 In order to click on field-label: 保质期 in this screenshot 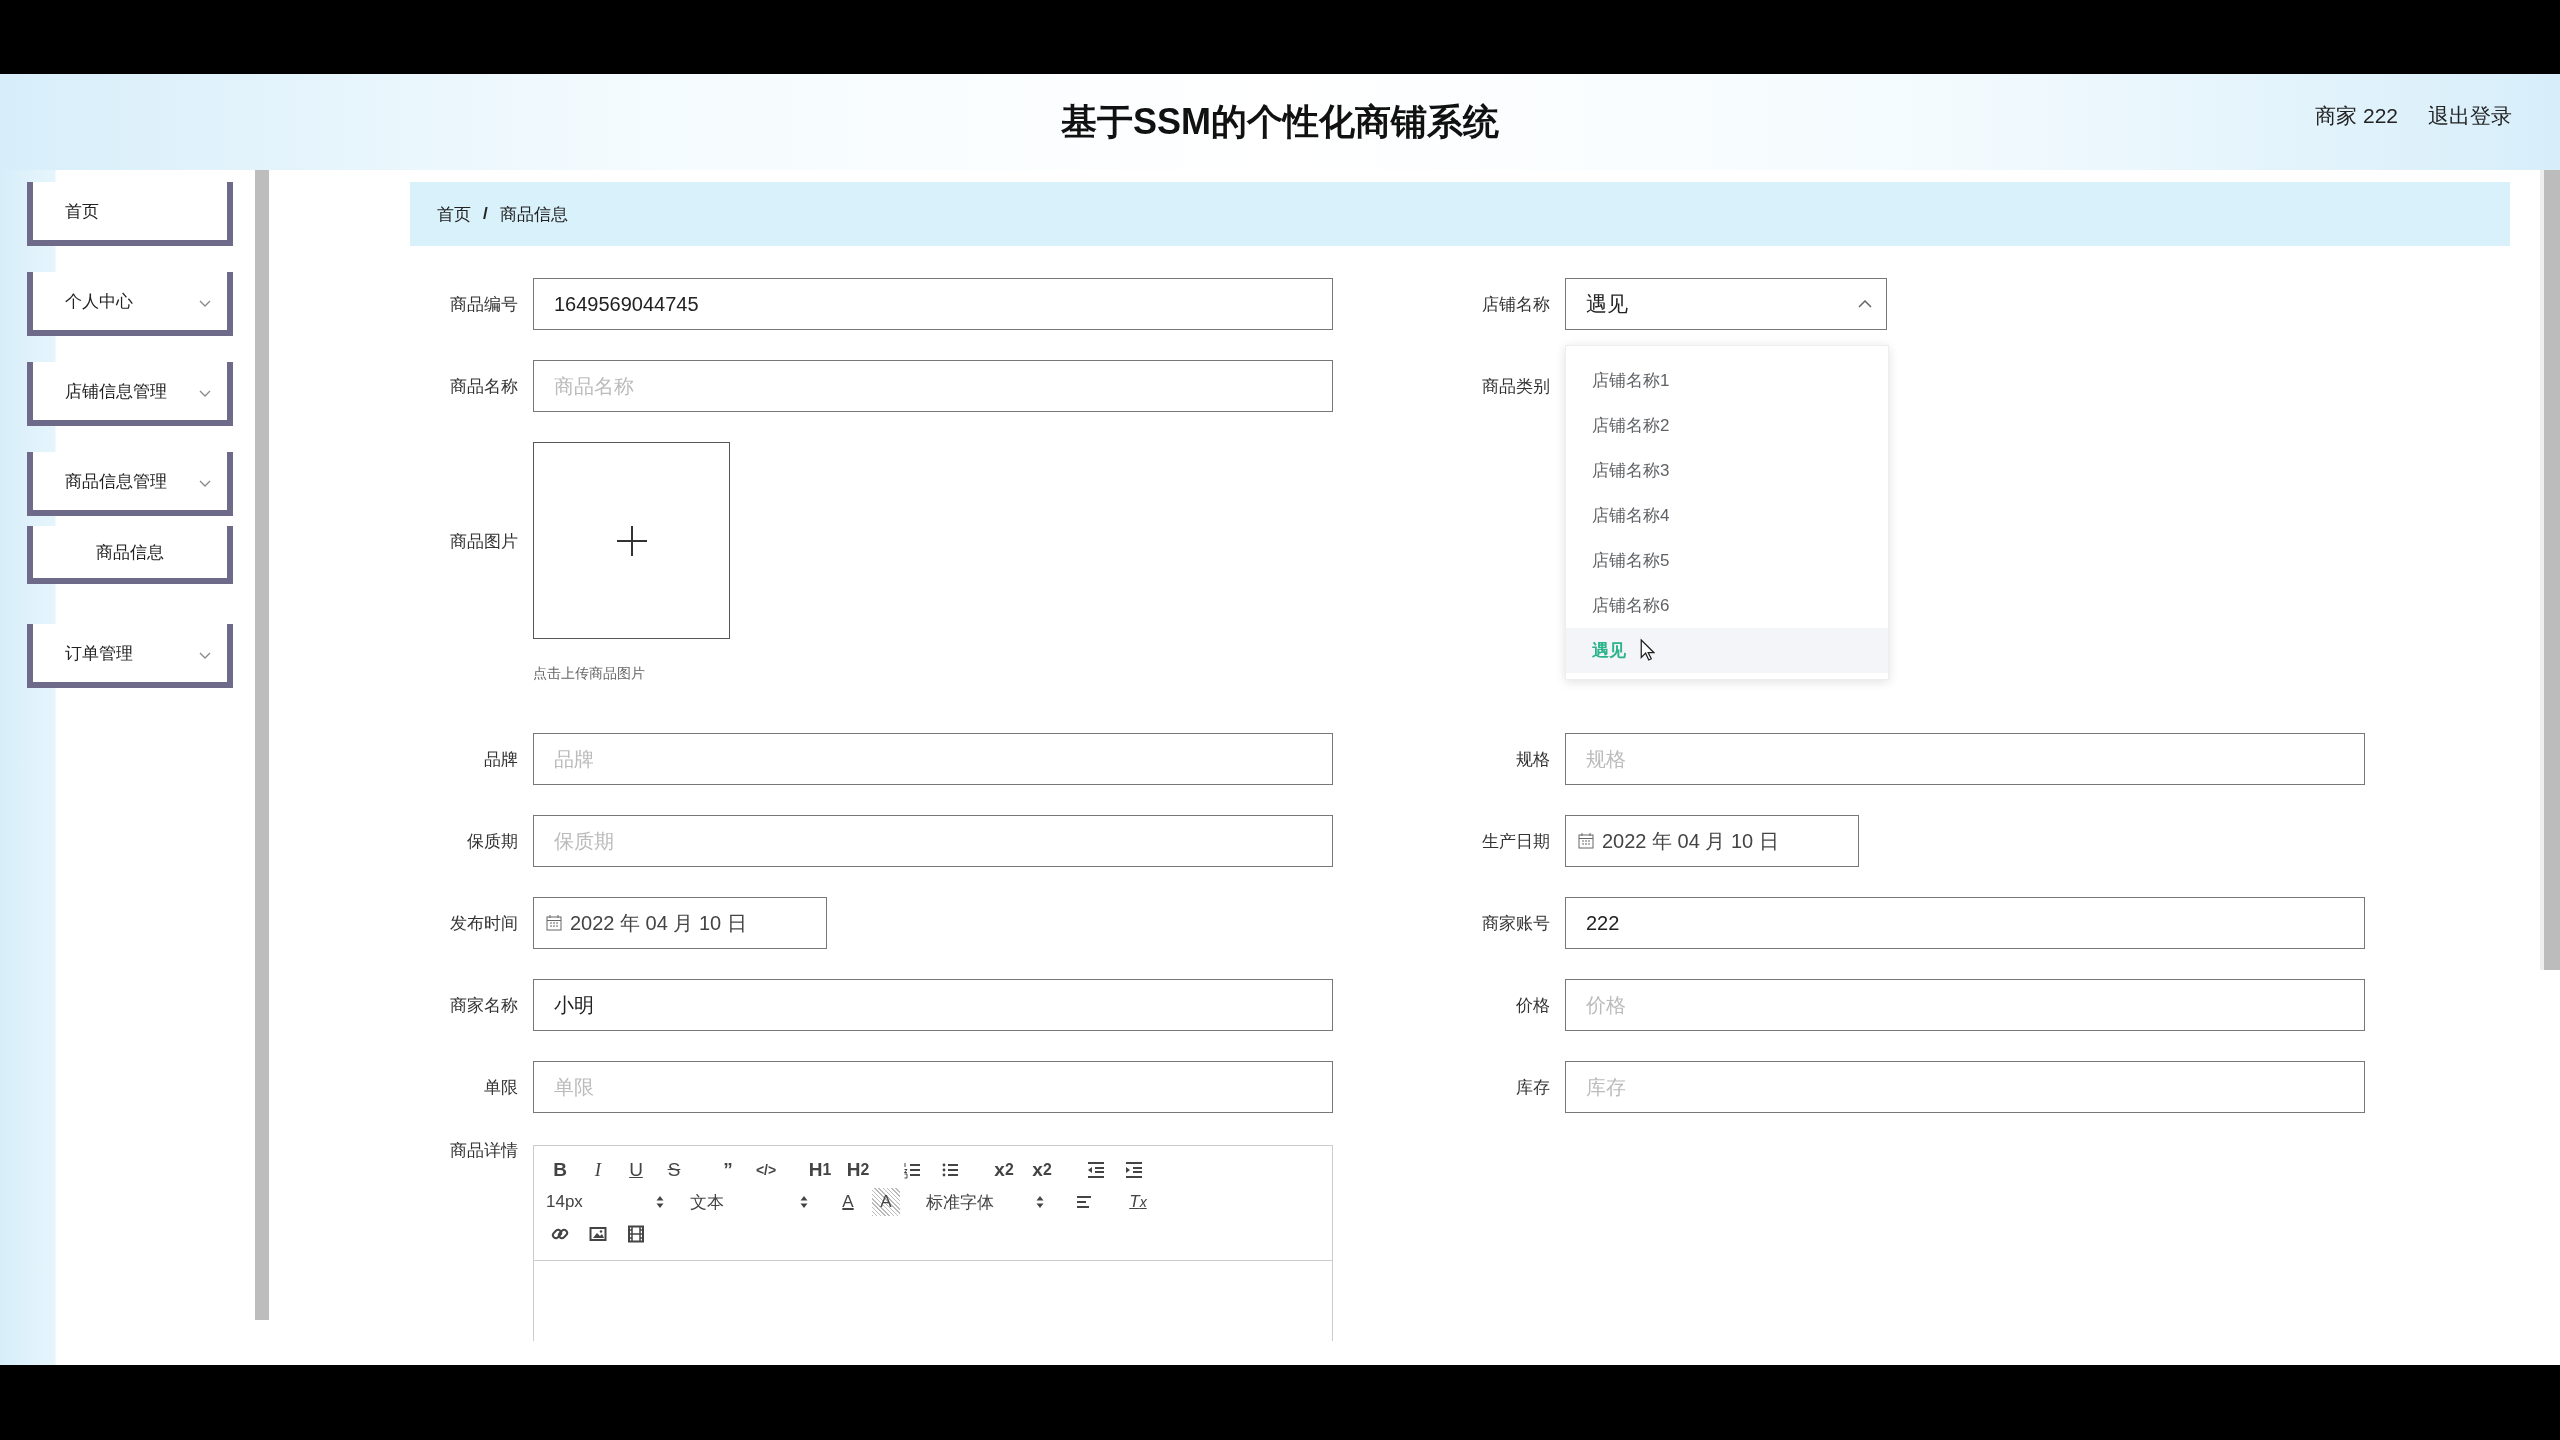, I will do `click(492, 841)`.